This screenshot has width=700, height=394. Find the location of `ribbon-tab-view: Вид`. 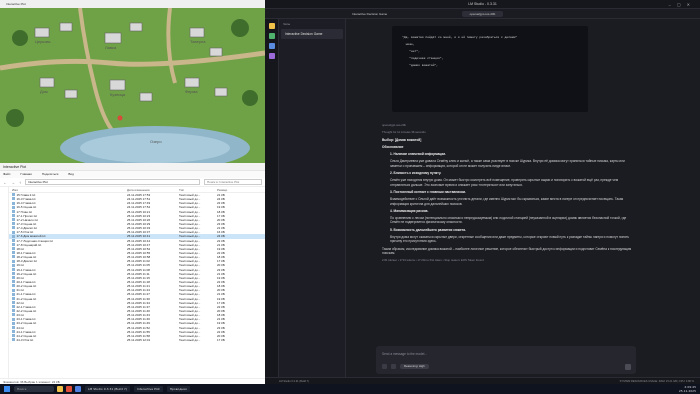

ribbon-tab-view: Вид is located at coordinates (70, 174).